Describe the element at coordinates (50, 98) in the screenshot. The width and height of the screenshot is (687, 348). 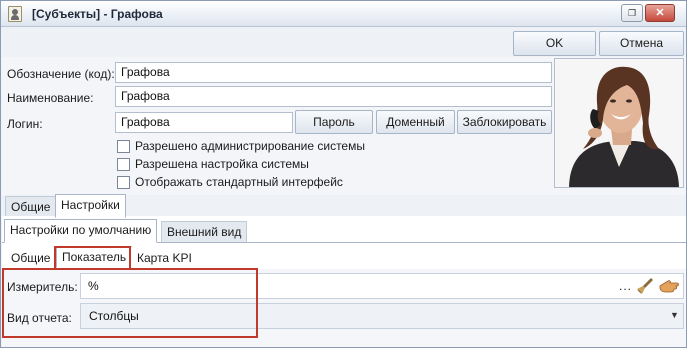
I see `name-label: Наименование:` at that location.